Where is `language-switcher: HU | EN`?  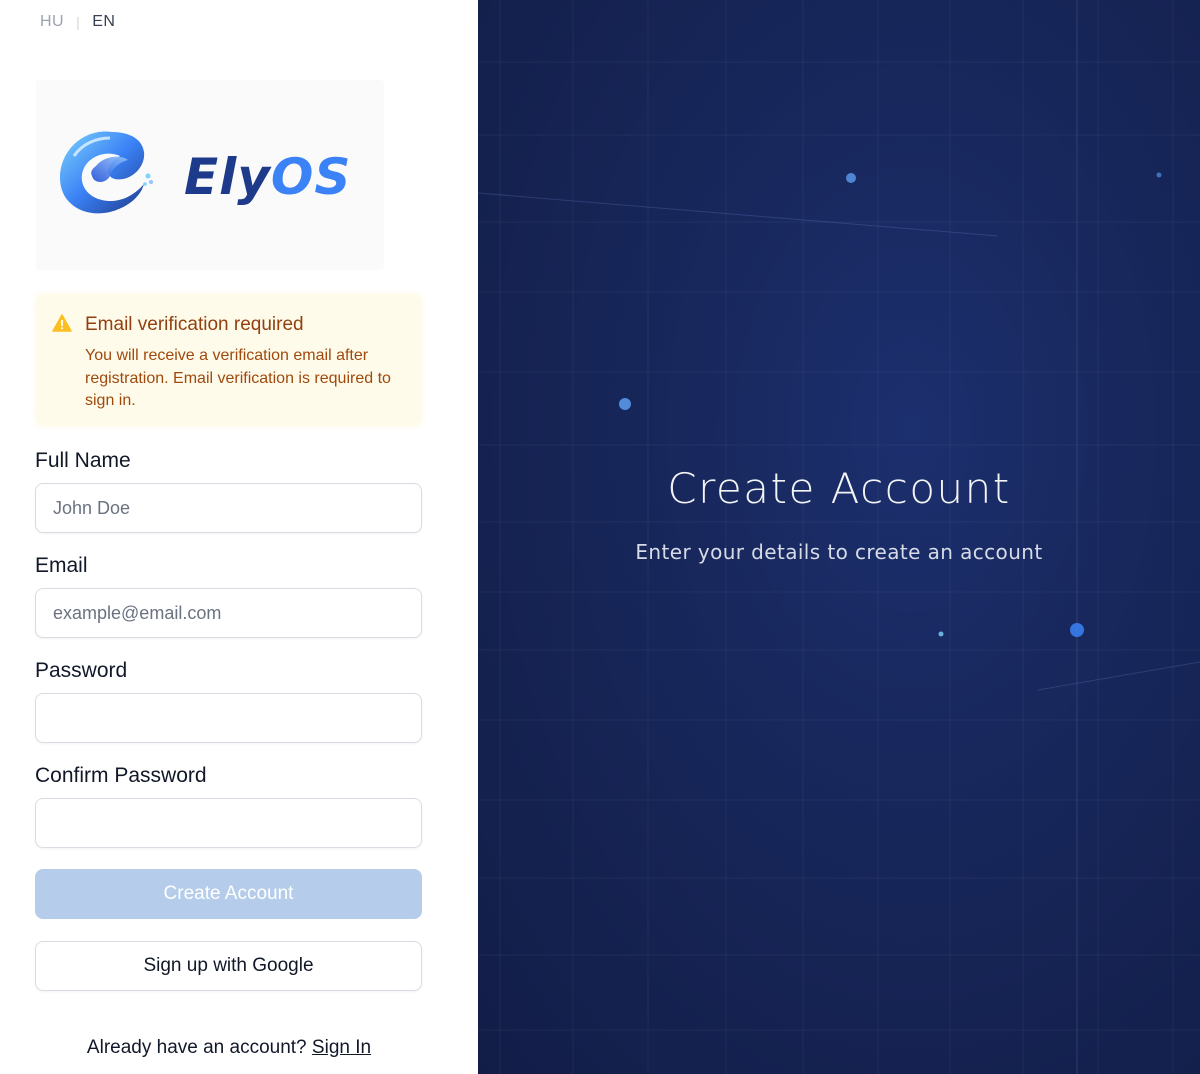 language-switcher: HU | EN is located at coordinates (77, 22).